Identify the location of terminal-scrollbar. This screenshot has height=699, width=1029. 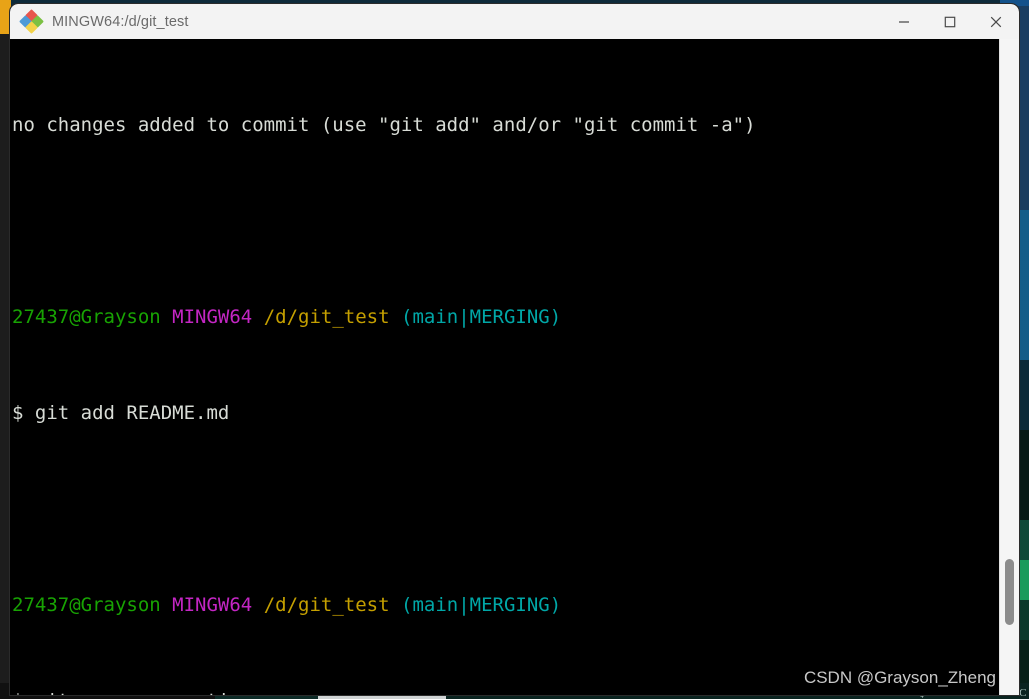
(1009, 367).